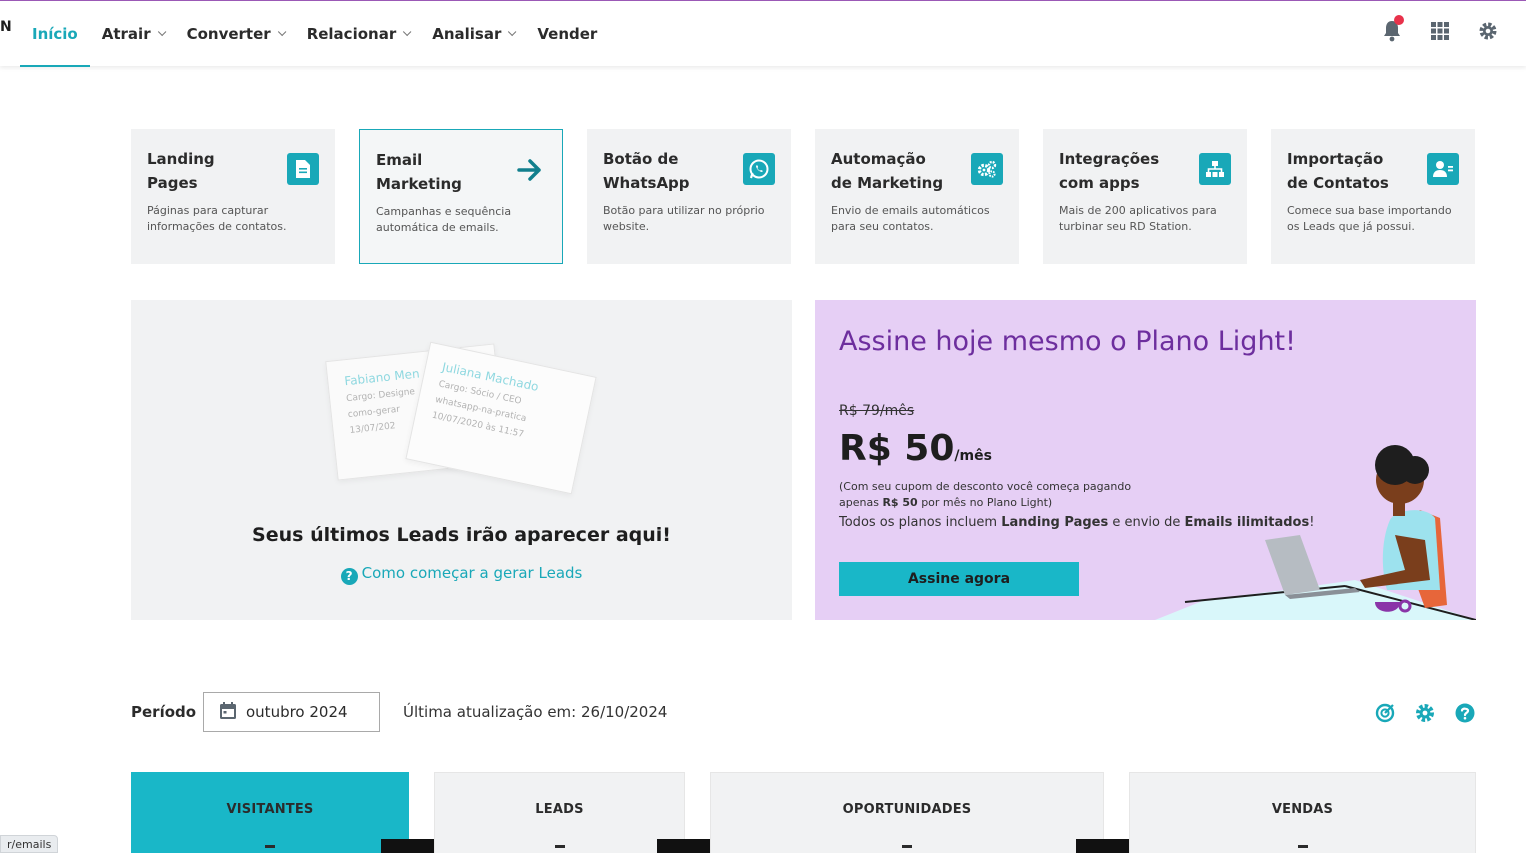 This screenshot has width=1526, height=853. What do you see at coordinates (530, 170) in the screenshot?
I see `arrow-right-icon` at bounding box center [530, 170].